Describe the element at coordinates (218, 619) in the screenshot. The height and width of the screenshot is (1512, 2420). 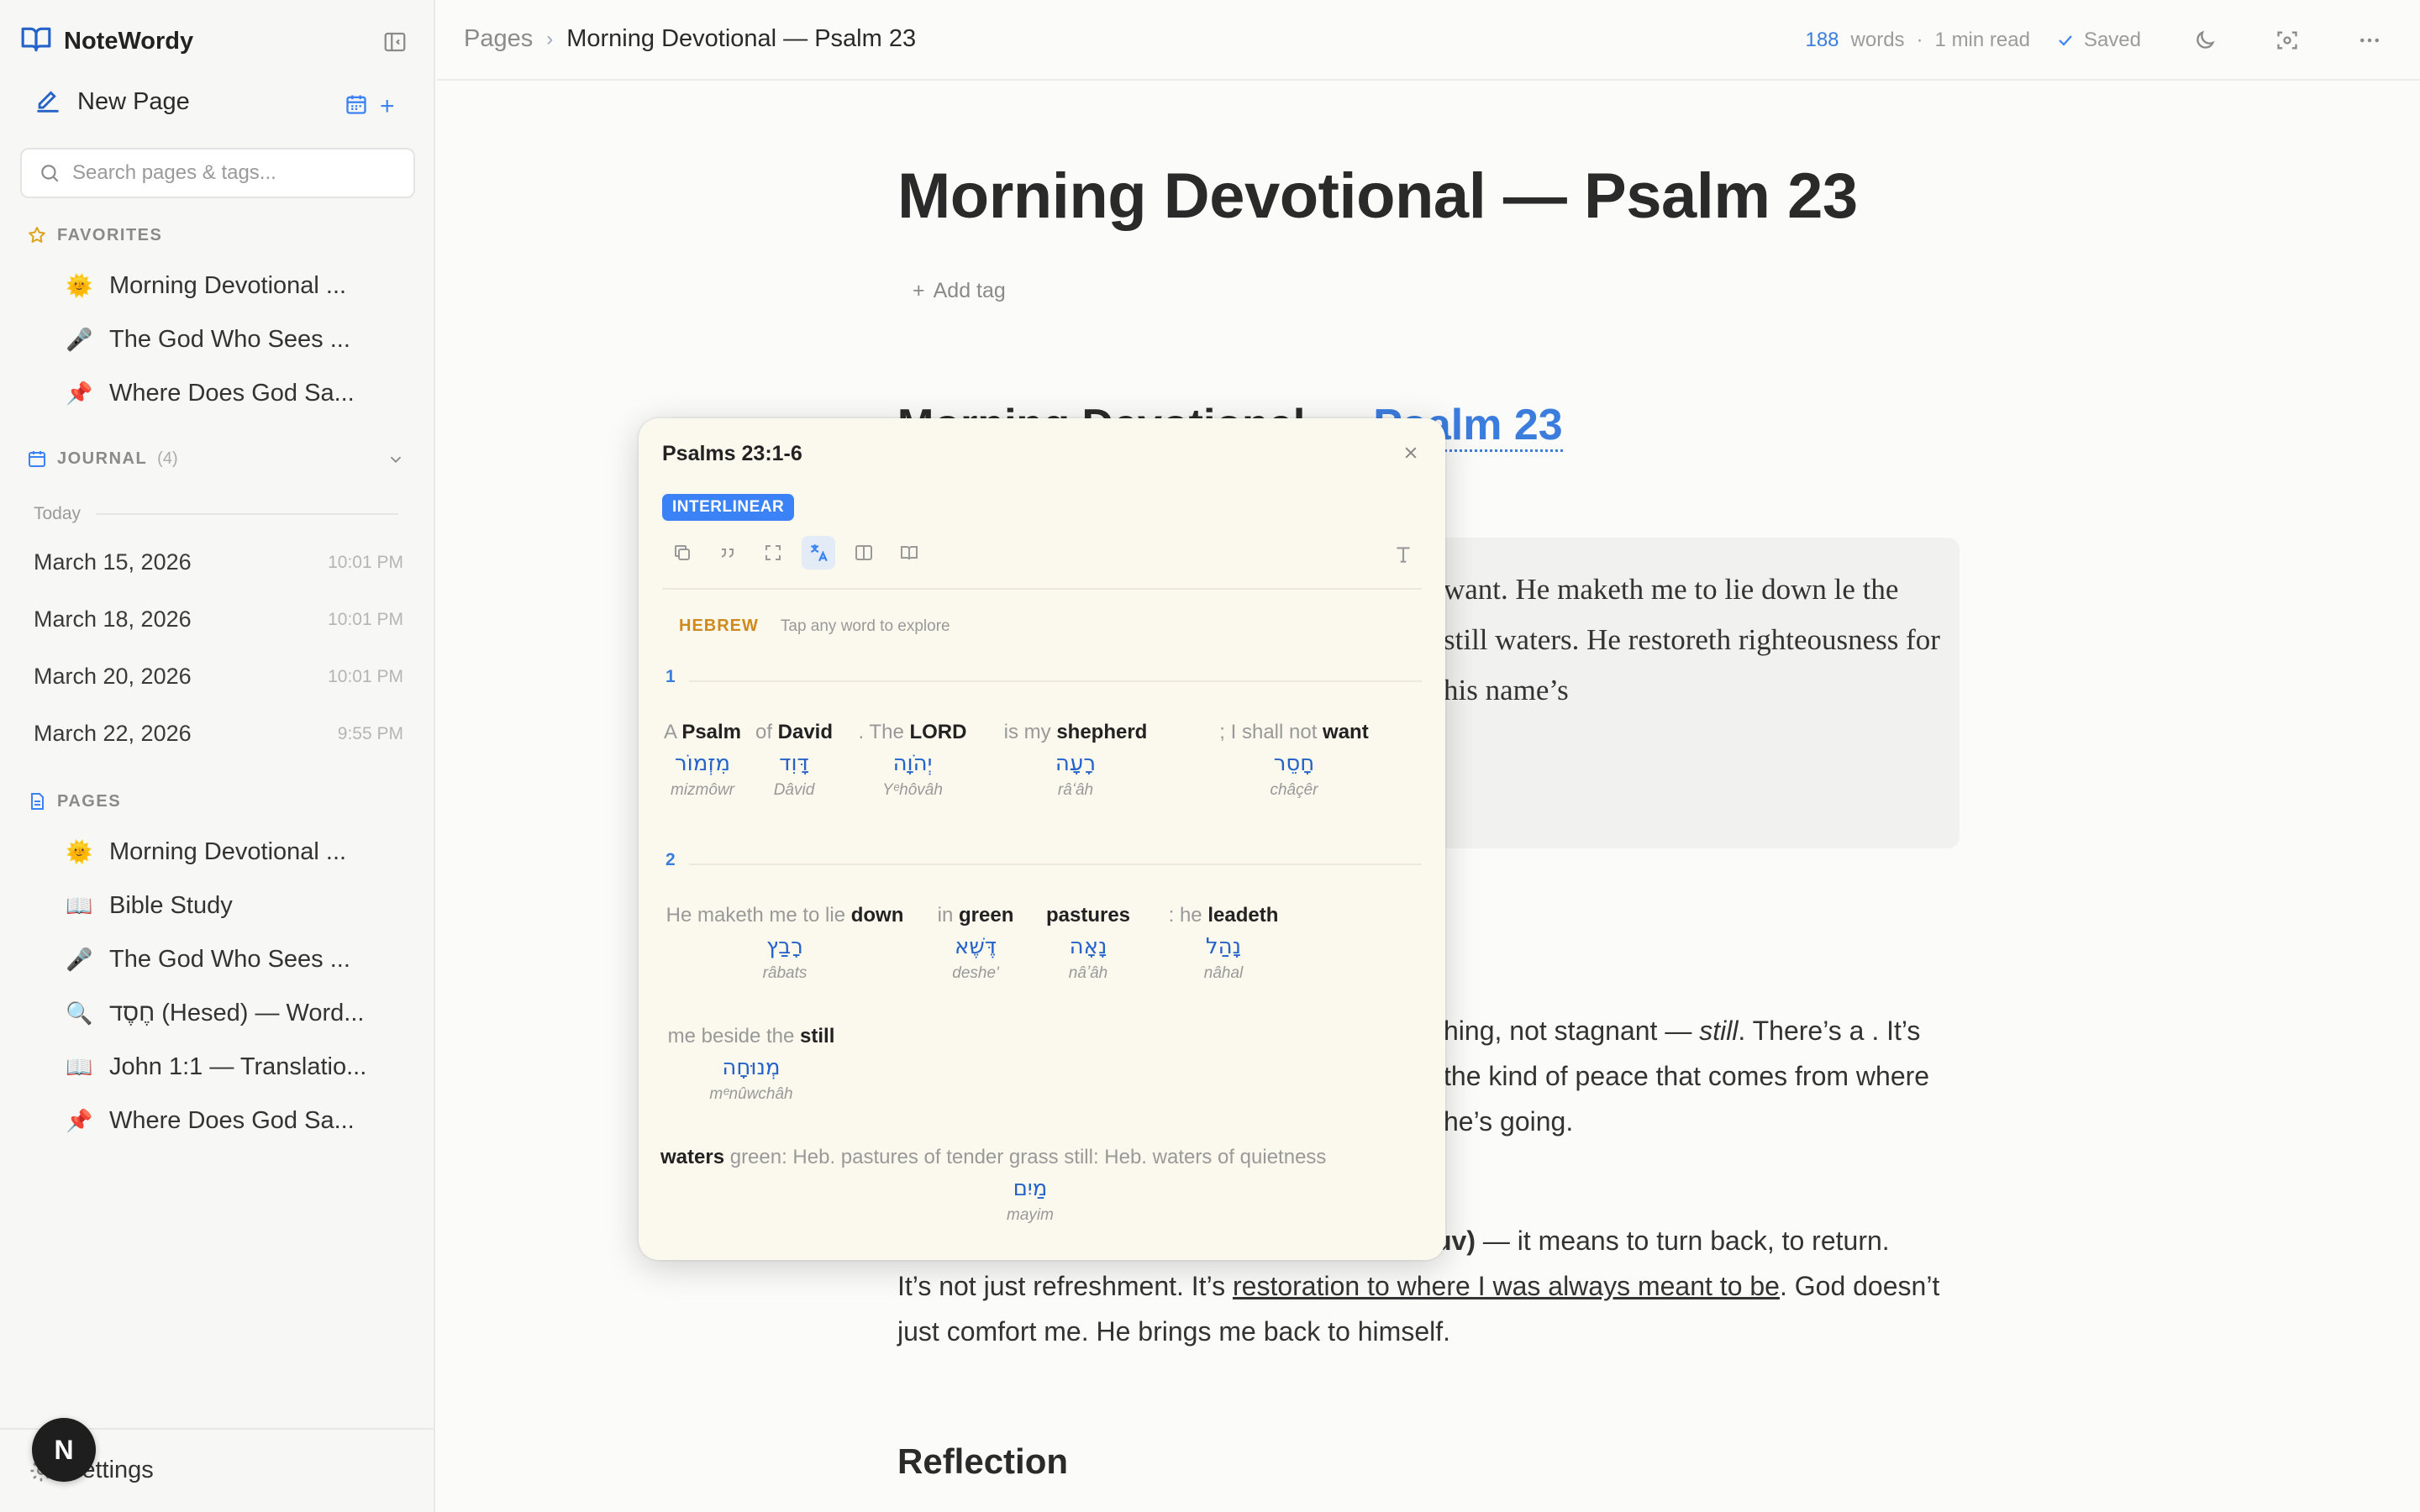
I see `journal-entry: March 18, 2026 10:01 PM` at that location.